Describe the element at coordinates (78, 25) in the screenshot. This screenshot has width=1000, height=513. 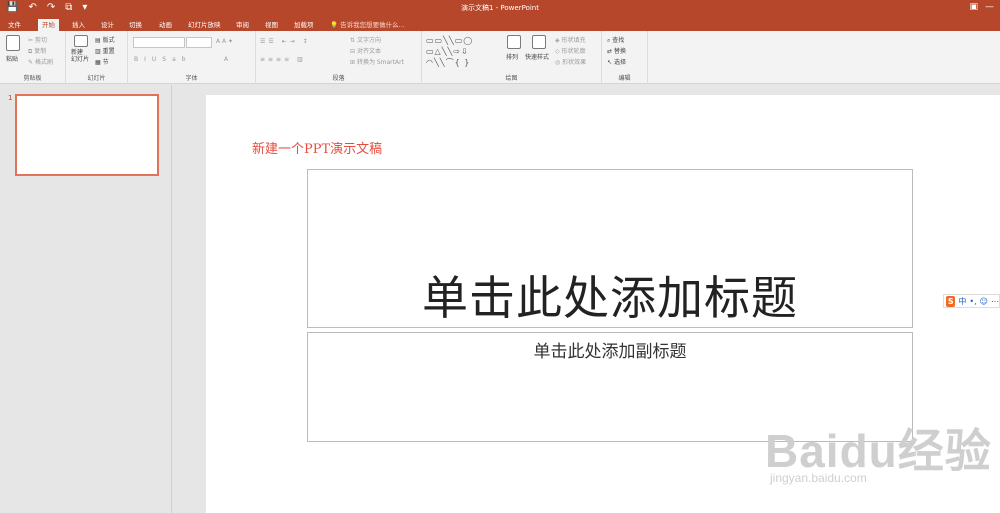
I see `tab-insert: 插入` at that location.